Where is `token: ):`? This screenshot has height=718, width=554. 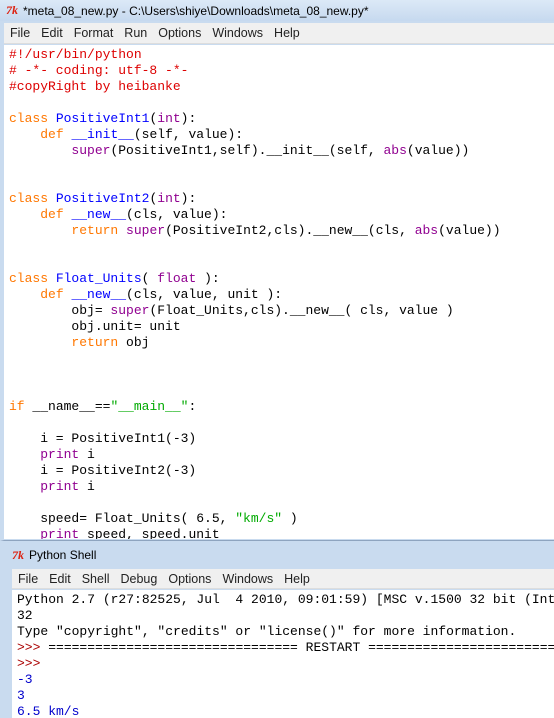 token: ): is located at coordinates (208, 278).